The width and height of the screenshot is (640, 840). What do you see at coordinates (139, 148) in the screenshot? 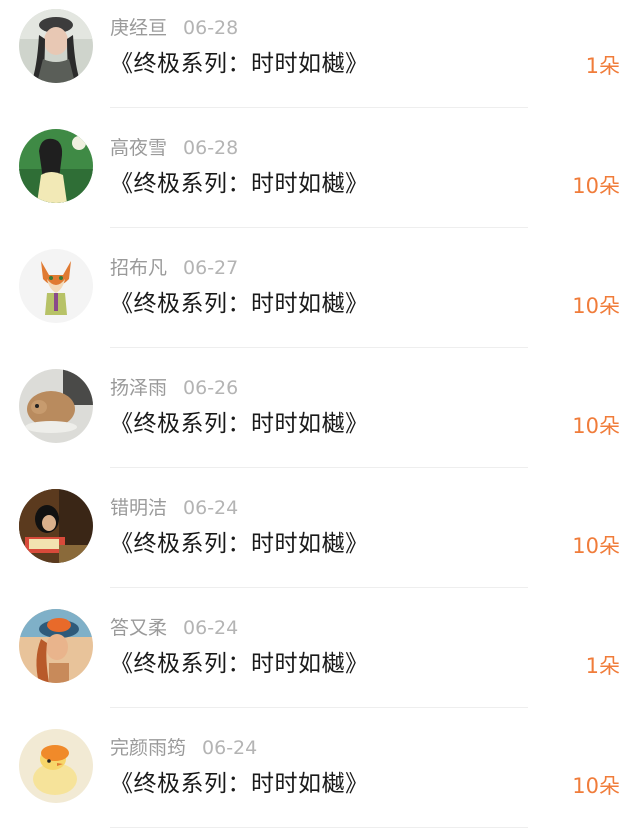
I see `user-name: 高夜雪` at bounding box center [139, 148].